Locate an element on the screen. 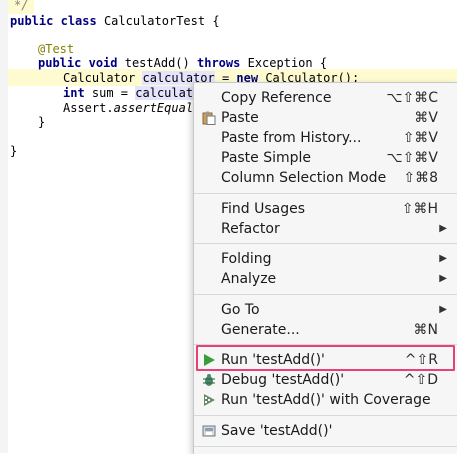 Image resolution: width=457 pixels, height=454 pixels. paste-icon is located at coordinates (209, 118).